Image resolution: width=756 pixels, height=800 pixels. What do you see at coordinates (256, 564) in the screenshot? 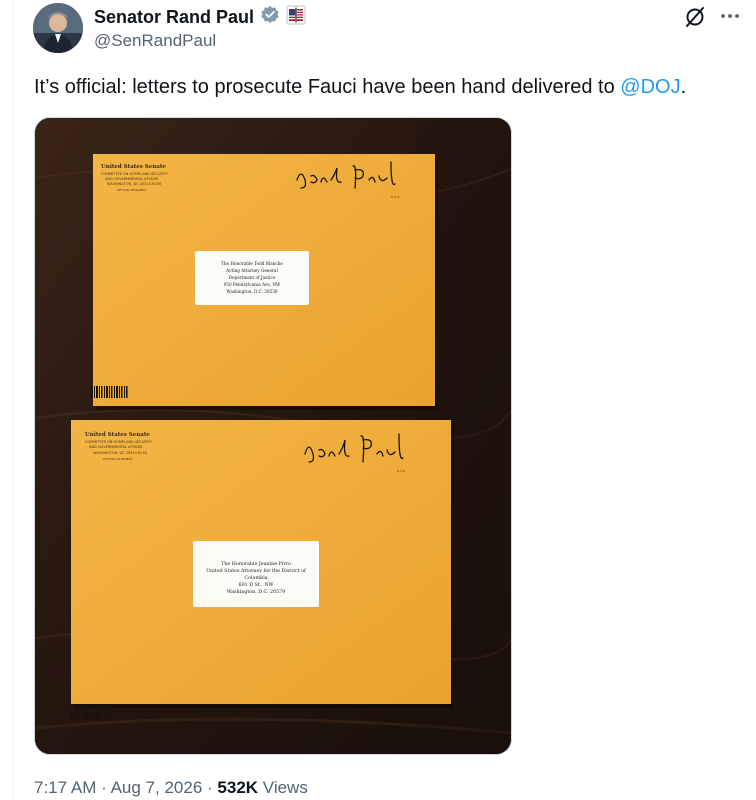
I see `envelope-2-address-line: The Honorable Jeanine Pirro` at bounding box center [256, 564].